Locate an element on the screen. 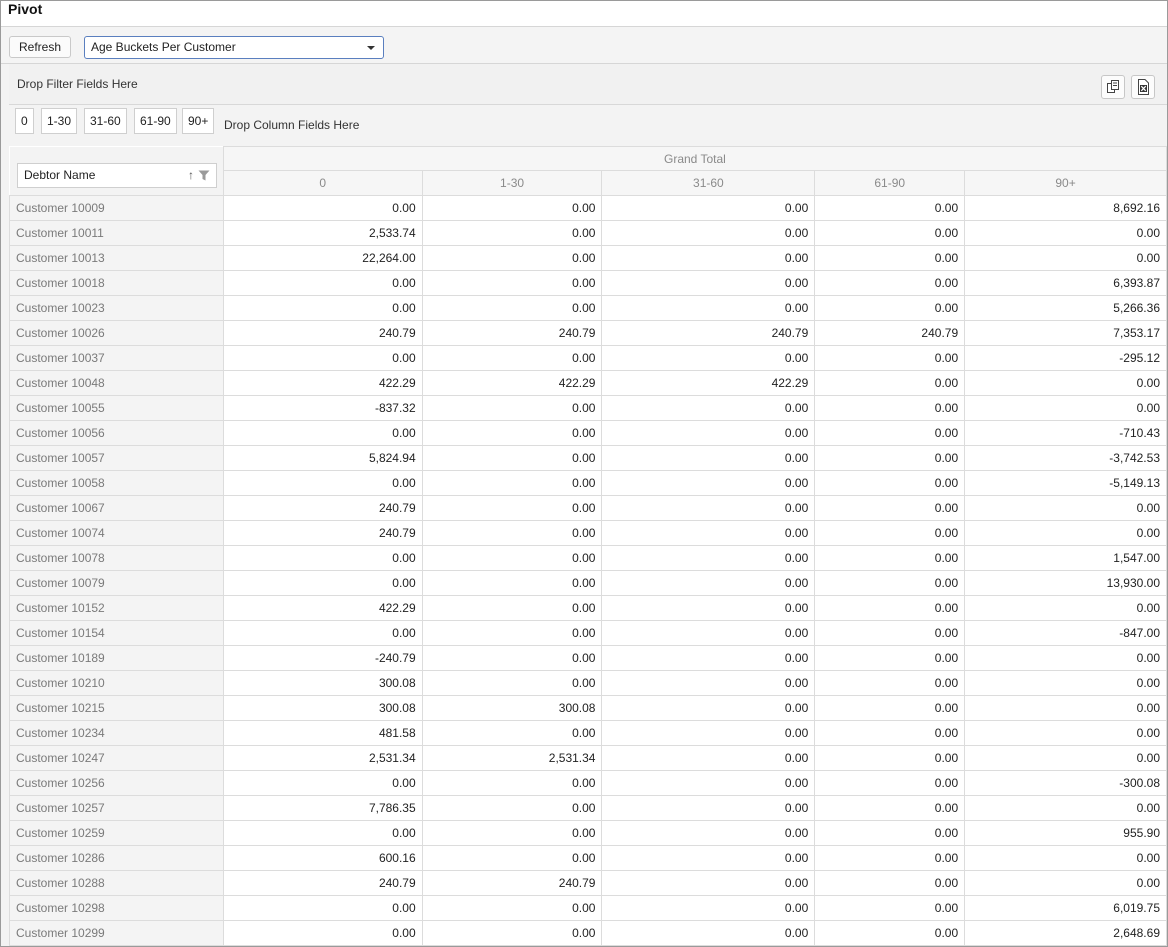 This screenshot has width=1168, height=947. value-cell: -300.08 is located at coordinates (1065, 783).